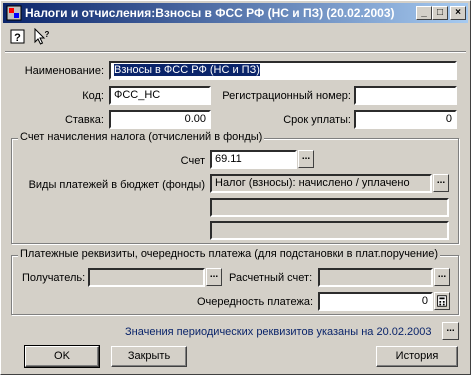 The width and height of the screenshot is (471, 375). What do you see at coordinates (442, 301) in the screenshot?
I see `calculator-icon` at bounding box center [442, 301].